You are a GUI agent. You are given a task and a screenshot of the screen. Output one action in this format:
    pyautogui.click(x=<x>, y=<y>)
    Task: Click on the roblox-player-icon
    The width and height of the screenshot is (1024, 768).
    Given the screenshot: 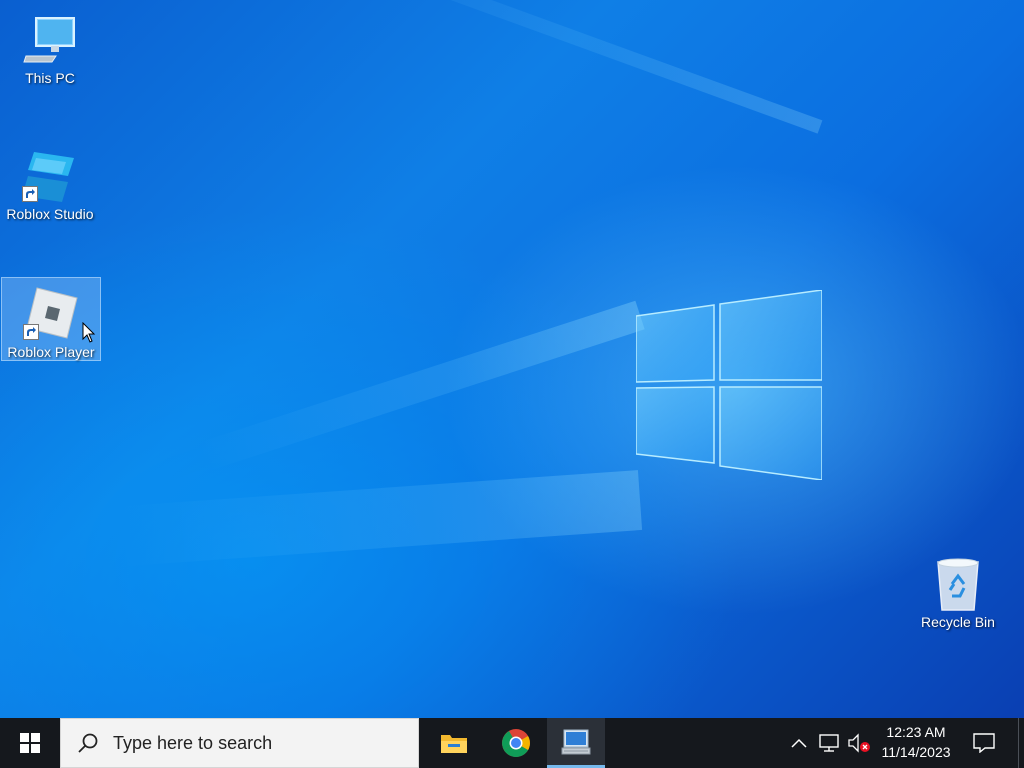 What is the action you would take?
    pyautogui.click(x=51, y=314)
    